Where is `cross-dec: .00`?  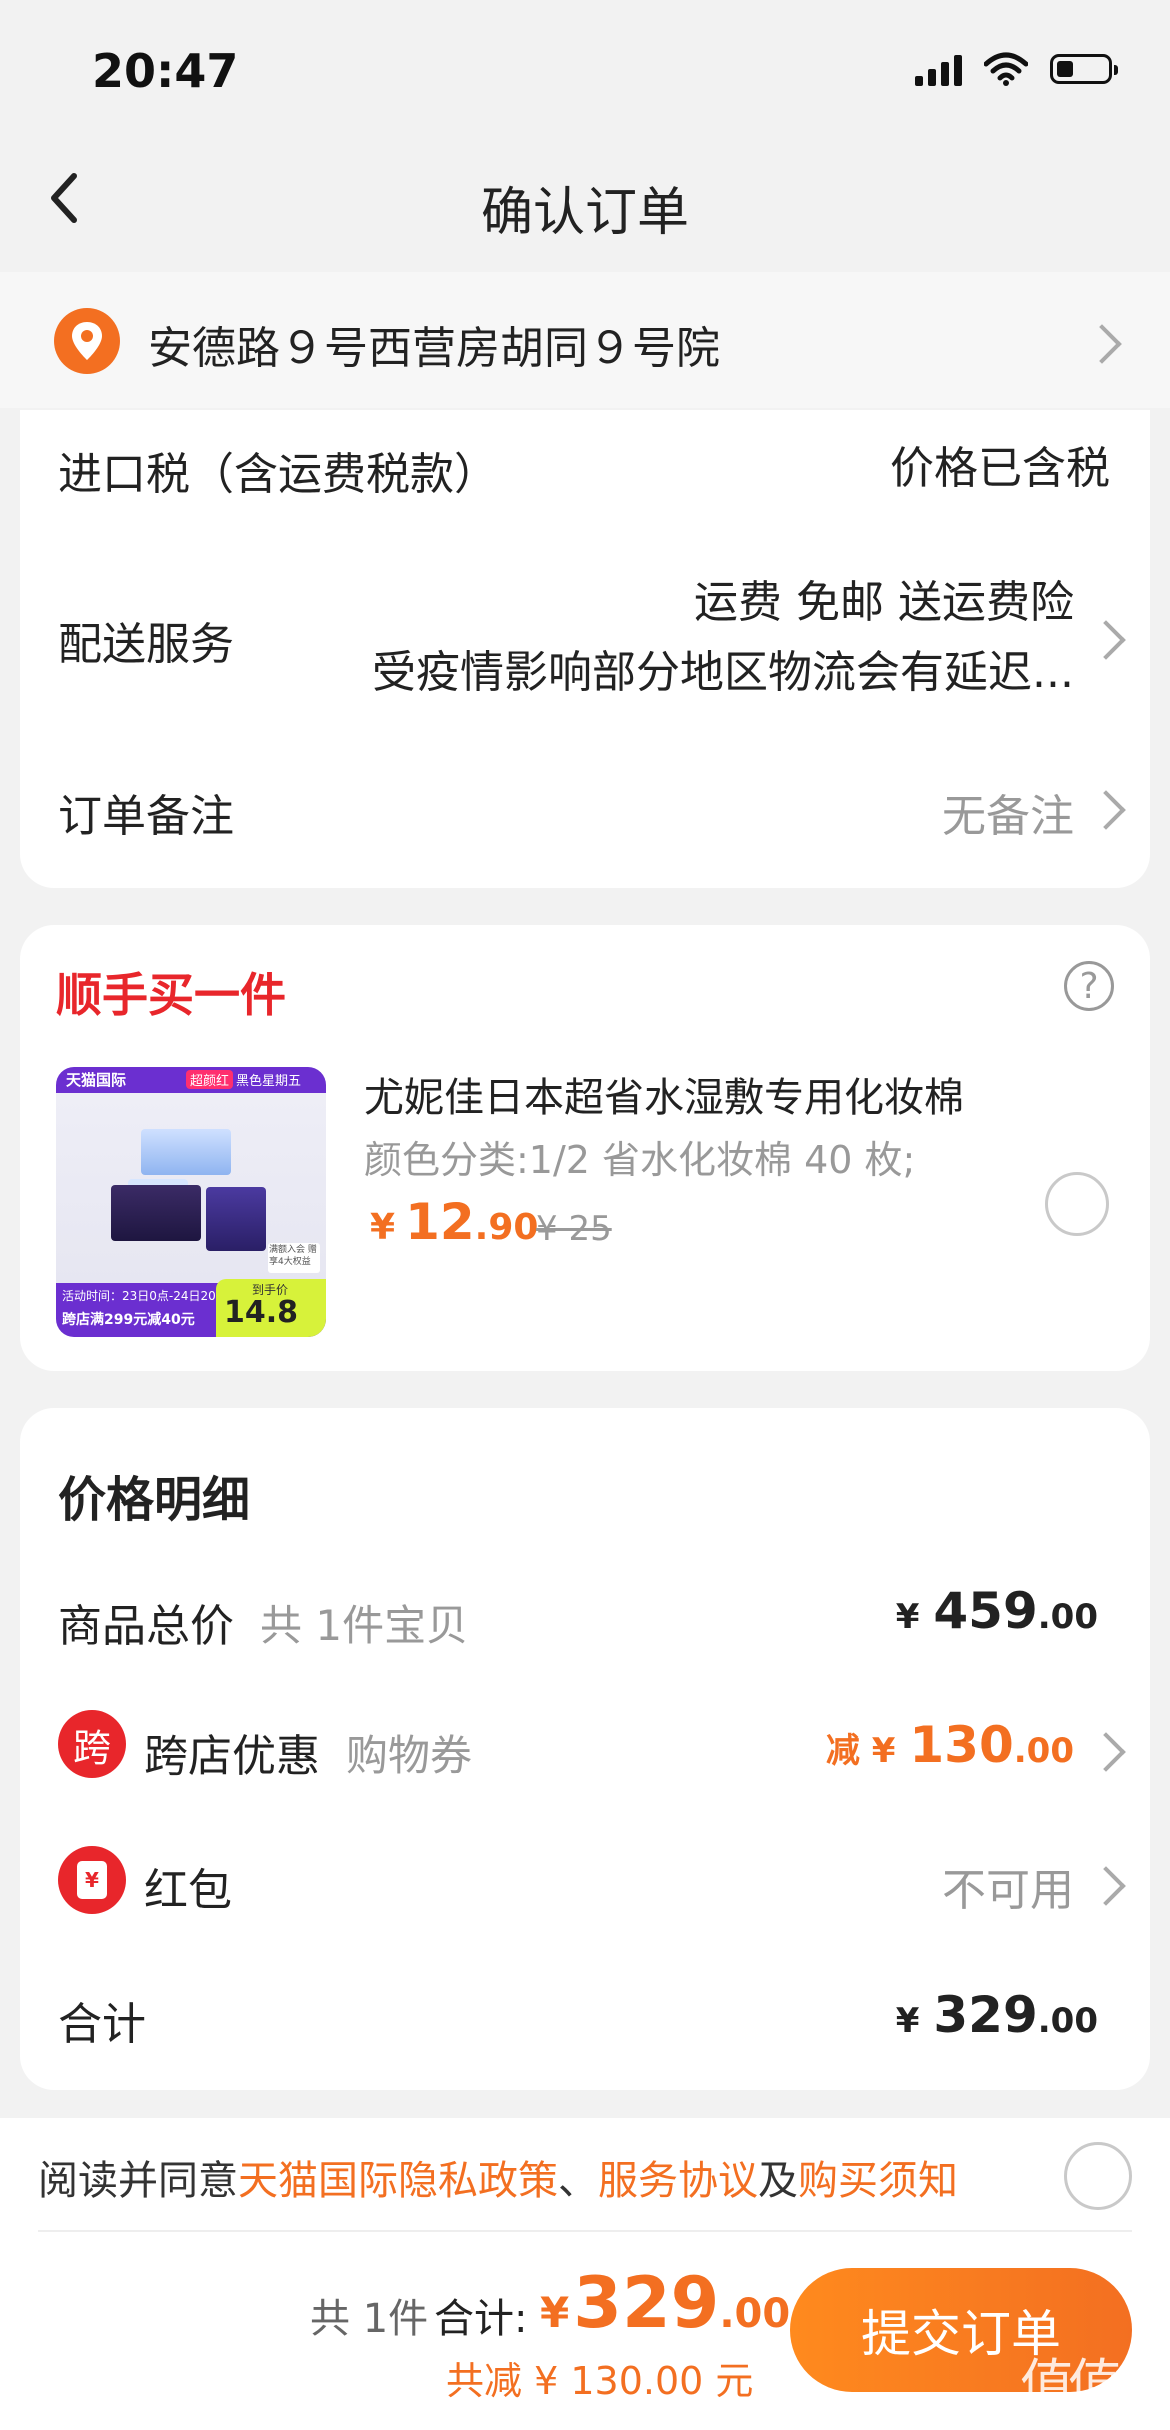
cross-dec: .00 is located at coordinates (1043, 1751).